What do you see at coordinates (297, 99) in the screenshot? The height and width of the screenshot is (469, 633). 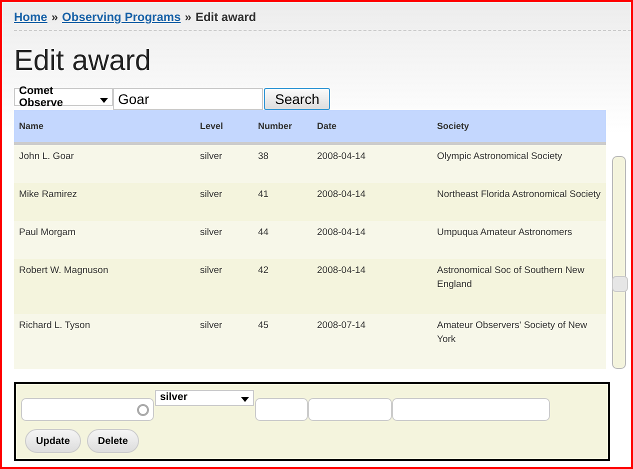 I see `search-button: Search` at bounding box center [297, 99].